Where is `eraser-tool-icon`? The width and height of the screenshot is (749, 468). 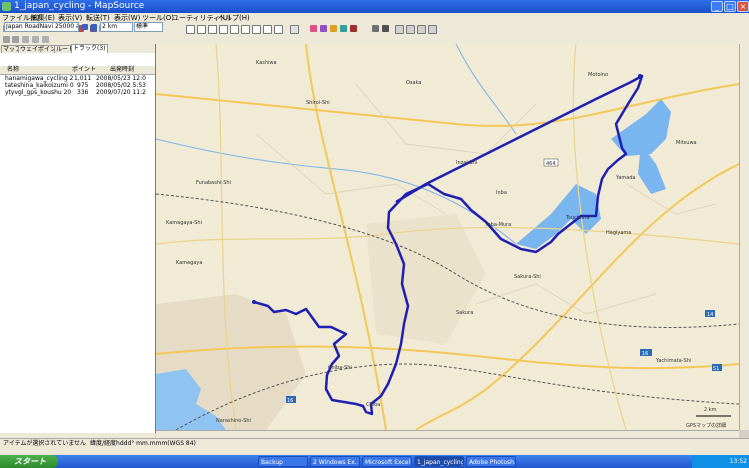 eraser-tool-icon is located at coordinates (267, 29).